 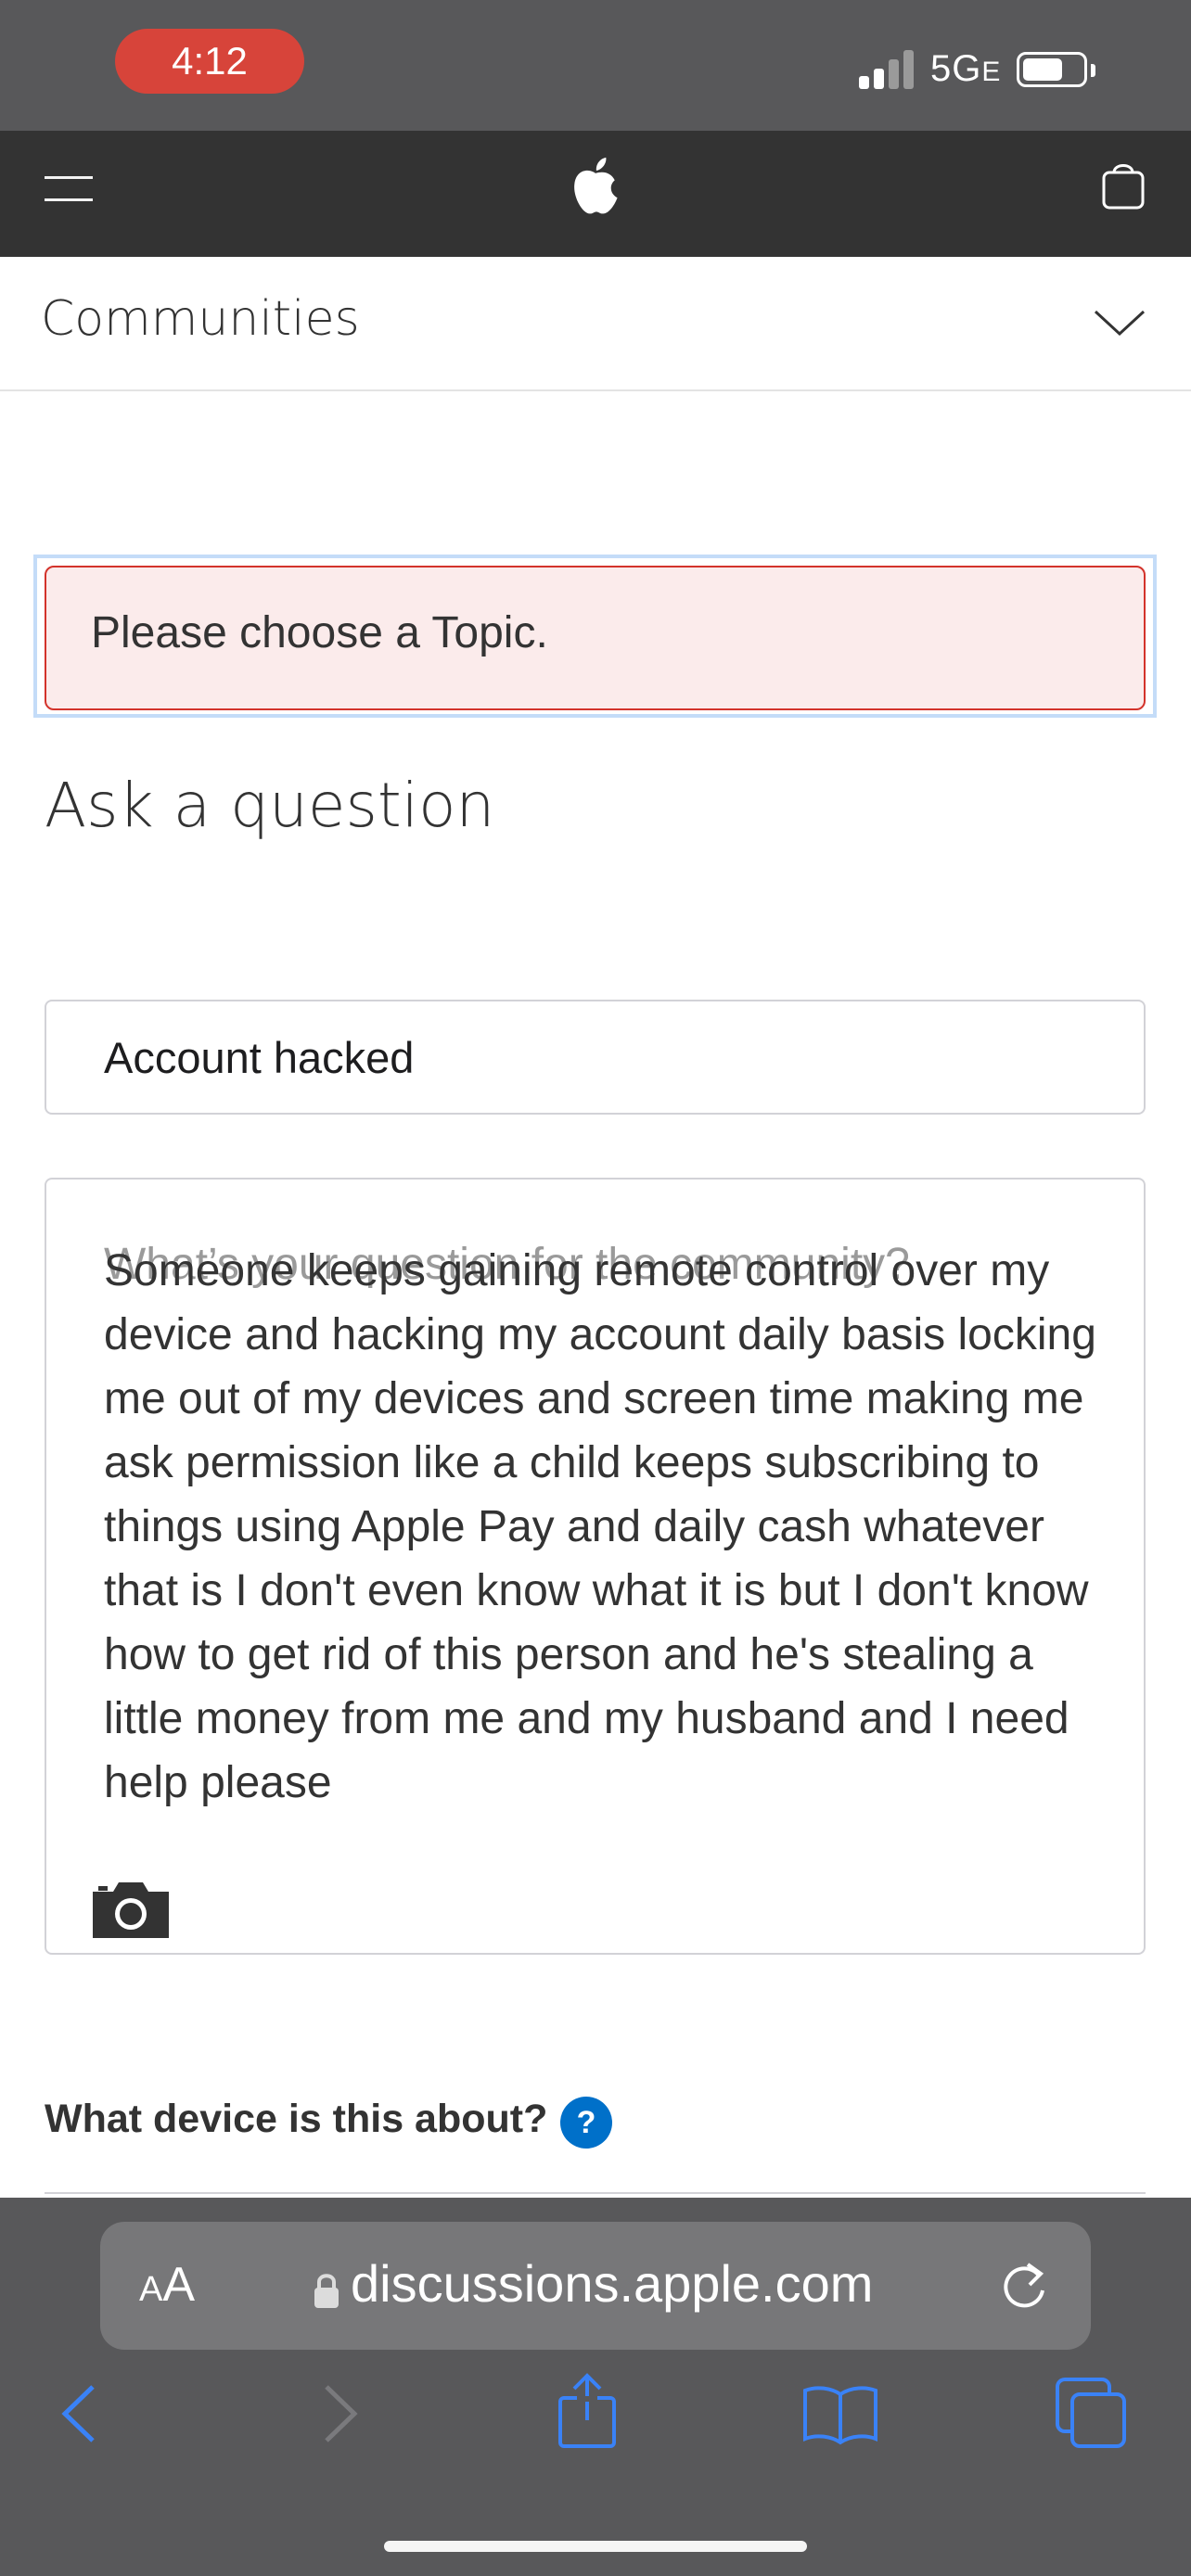 I want to click on reload-icon, so click(x=1025, y=2286).